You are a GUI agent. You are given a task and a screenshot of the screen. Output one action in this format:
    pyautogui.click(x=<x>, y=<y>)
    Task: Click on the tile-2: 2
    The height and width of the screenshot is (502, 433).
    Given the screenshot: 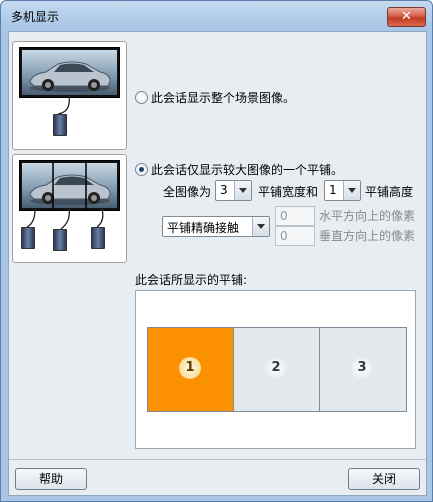 What is the action you would take?
    pyautogui.click(x=277, y=369)
    